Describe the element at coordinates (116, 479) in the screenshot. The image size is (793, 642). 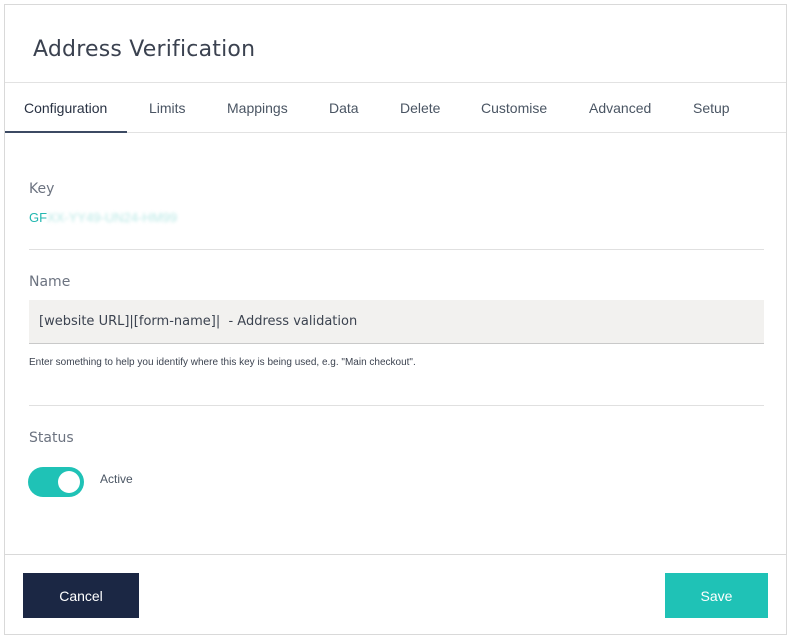
I see `status-state-label: Active` at that location.